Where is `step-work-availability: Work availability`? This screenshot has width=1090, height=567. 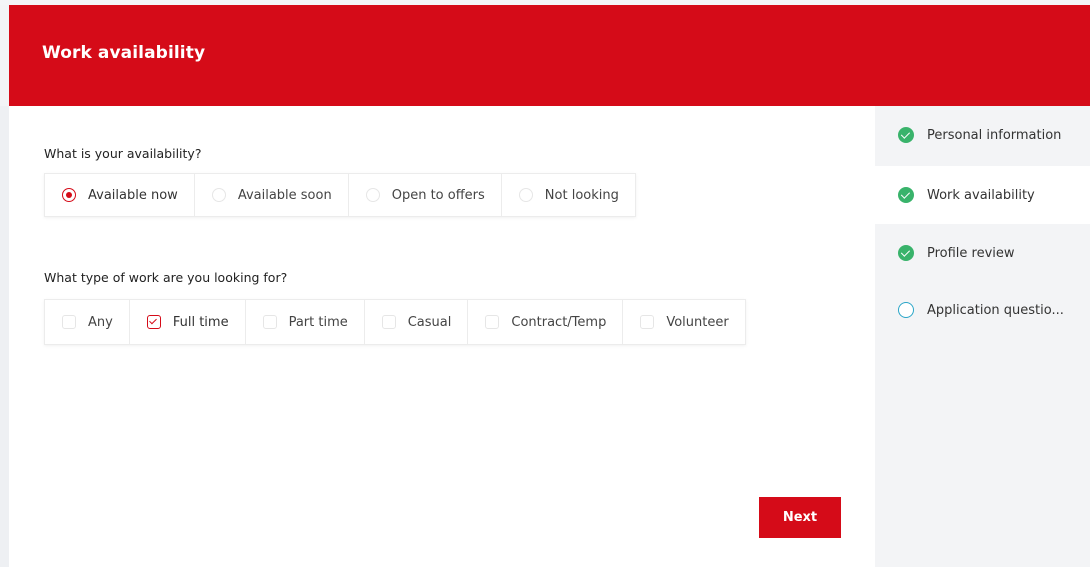 step-work-availability: Work availability is located at coordinates (982, 195).